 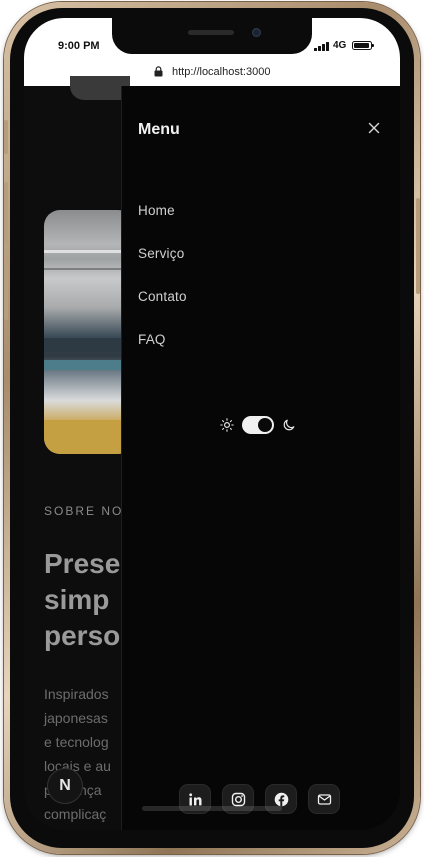 I want to click on status-time: 9:00 PM, so click(x=79, y=46).